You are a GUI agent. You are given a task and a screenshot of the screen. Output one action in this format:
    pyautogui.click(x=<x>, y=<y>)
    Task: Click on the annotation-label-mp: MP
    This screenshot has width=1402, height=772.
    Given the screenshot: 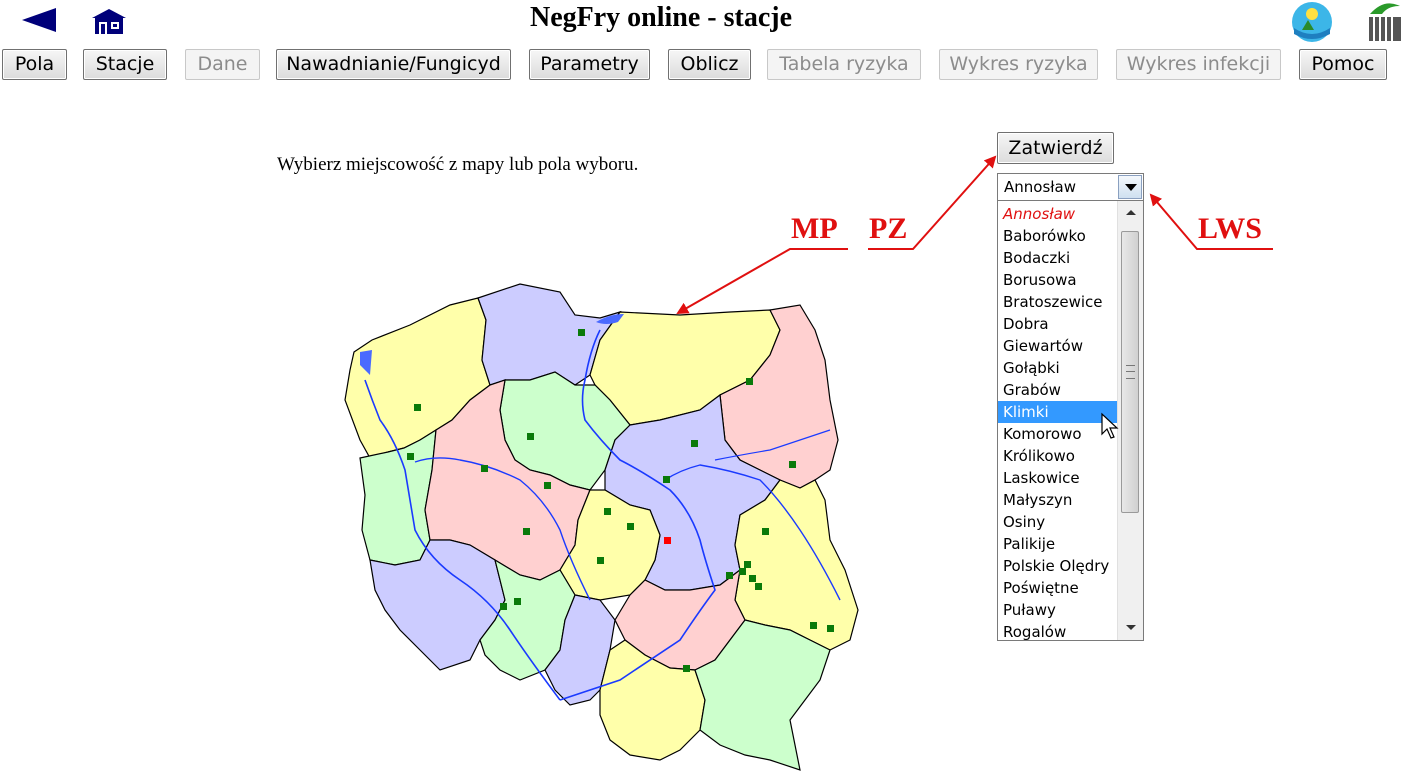 What is the action you would take?
    pyautogui.click(x=814, y=228)
    